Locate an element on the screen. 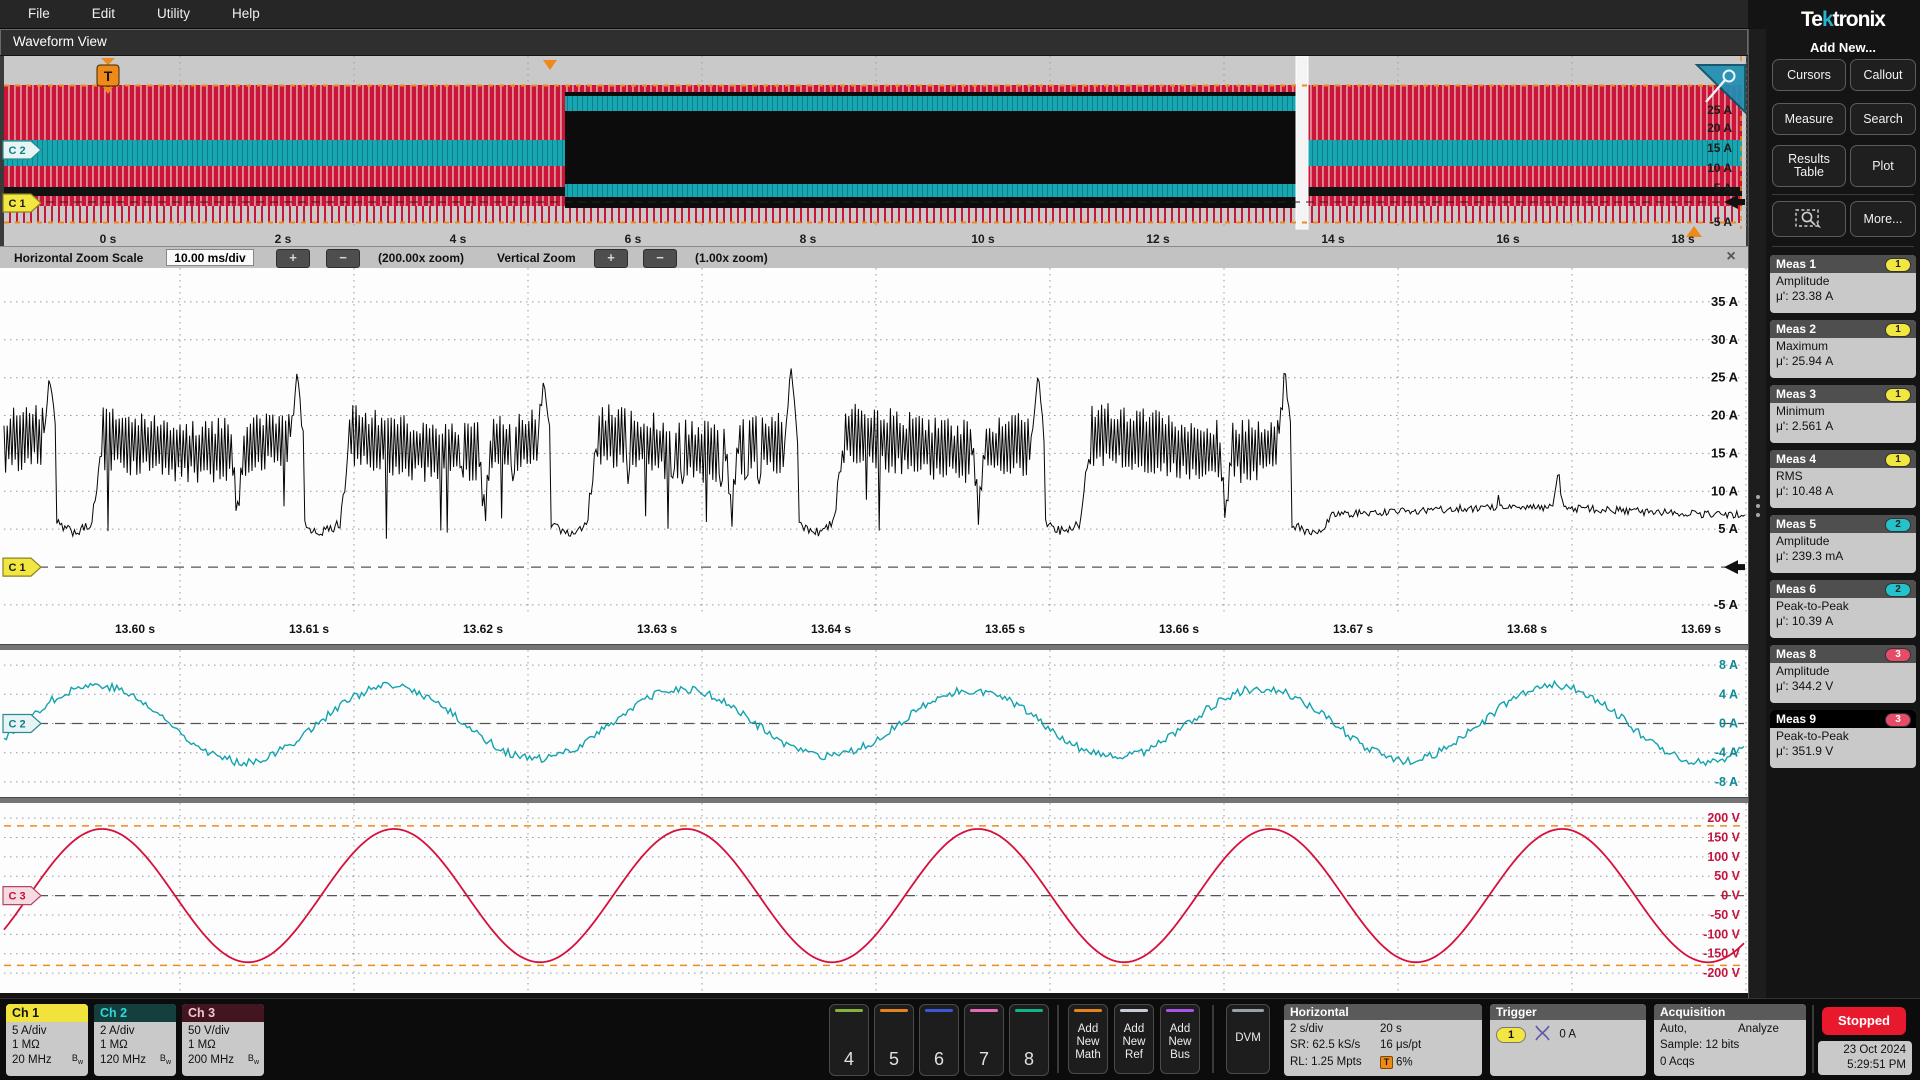 The image size is (1920, 1080). measurement-card-meas-6: Meas 6 2 Peak-to-Peak μ': 10.39 A is located at coordinates (1843, 609).